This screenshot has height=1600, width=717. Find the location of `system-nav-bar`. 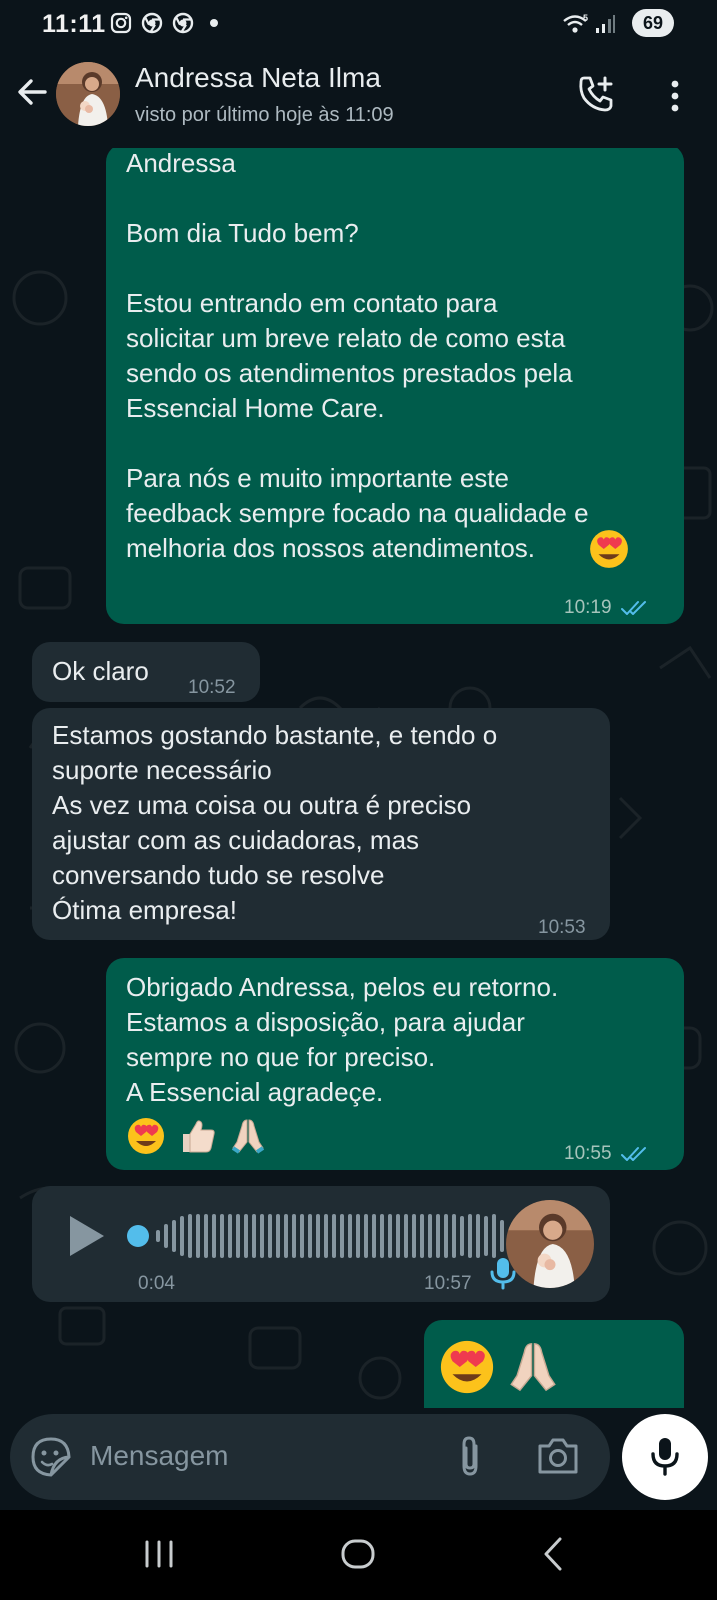

system-nav-bar is located at coordinates (358, 1555).